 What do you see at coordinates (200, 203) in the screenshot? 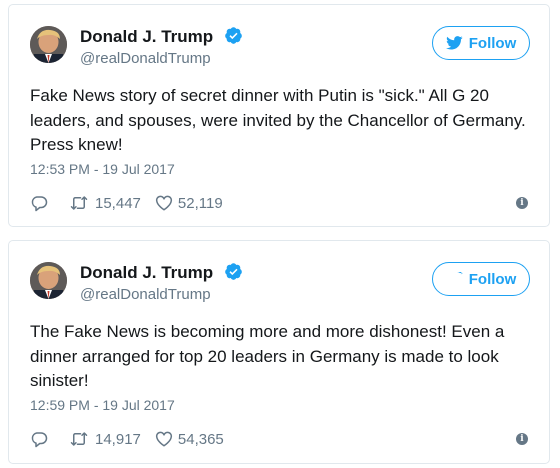
I see `like-count: 52,119` at bounding box center [200, 203].